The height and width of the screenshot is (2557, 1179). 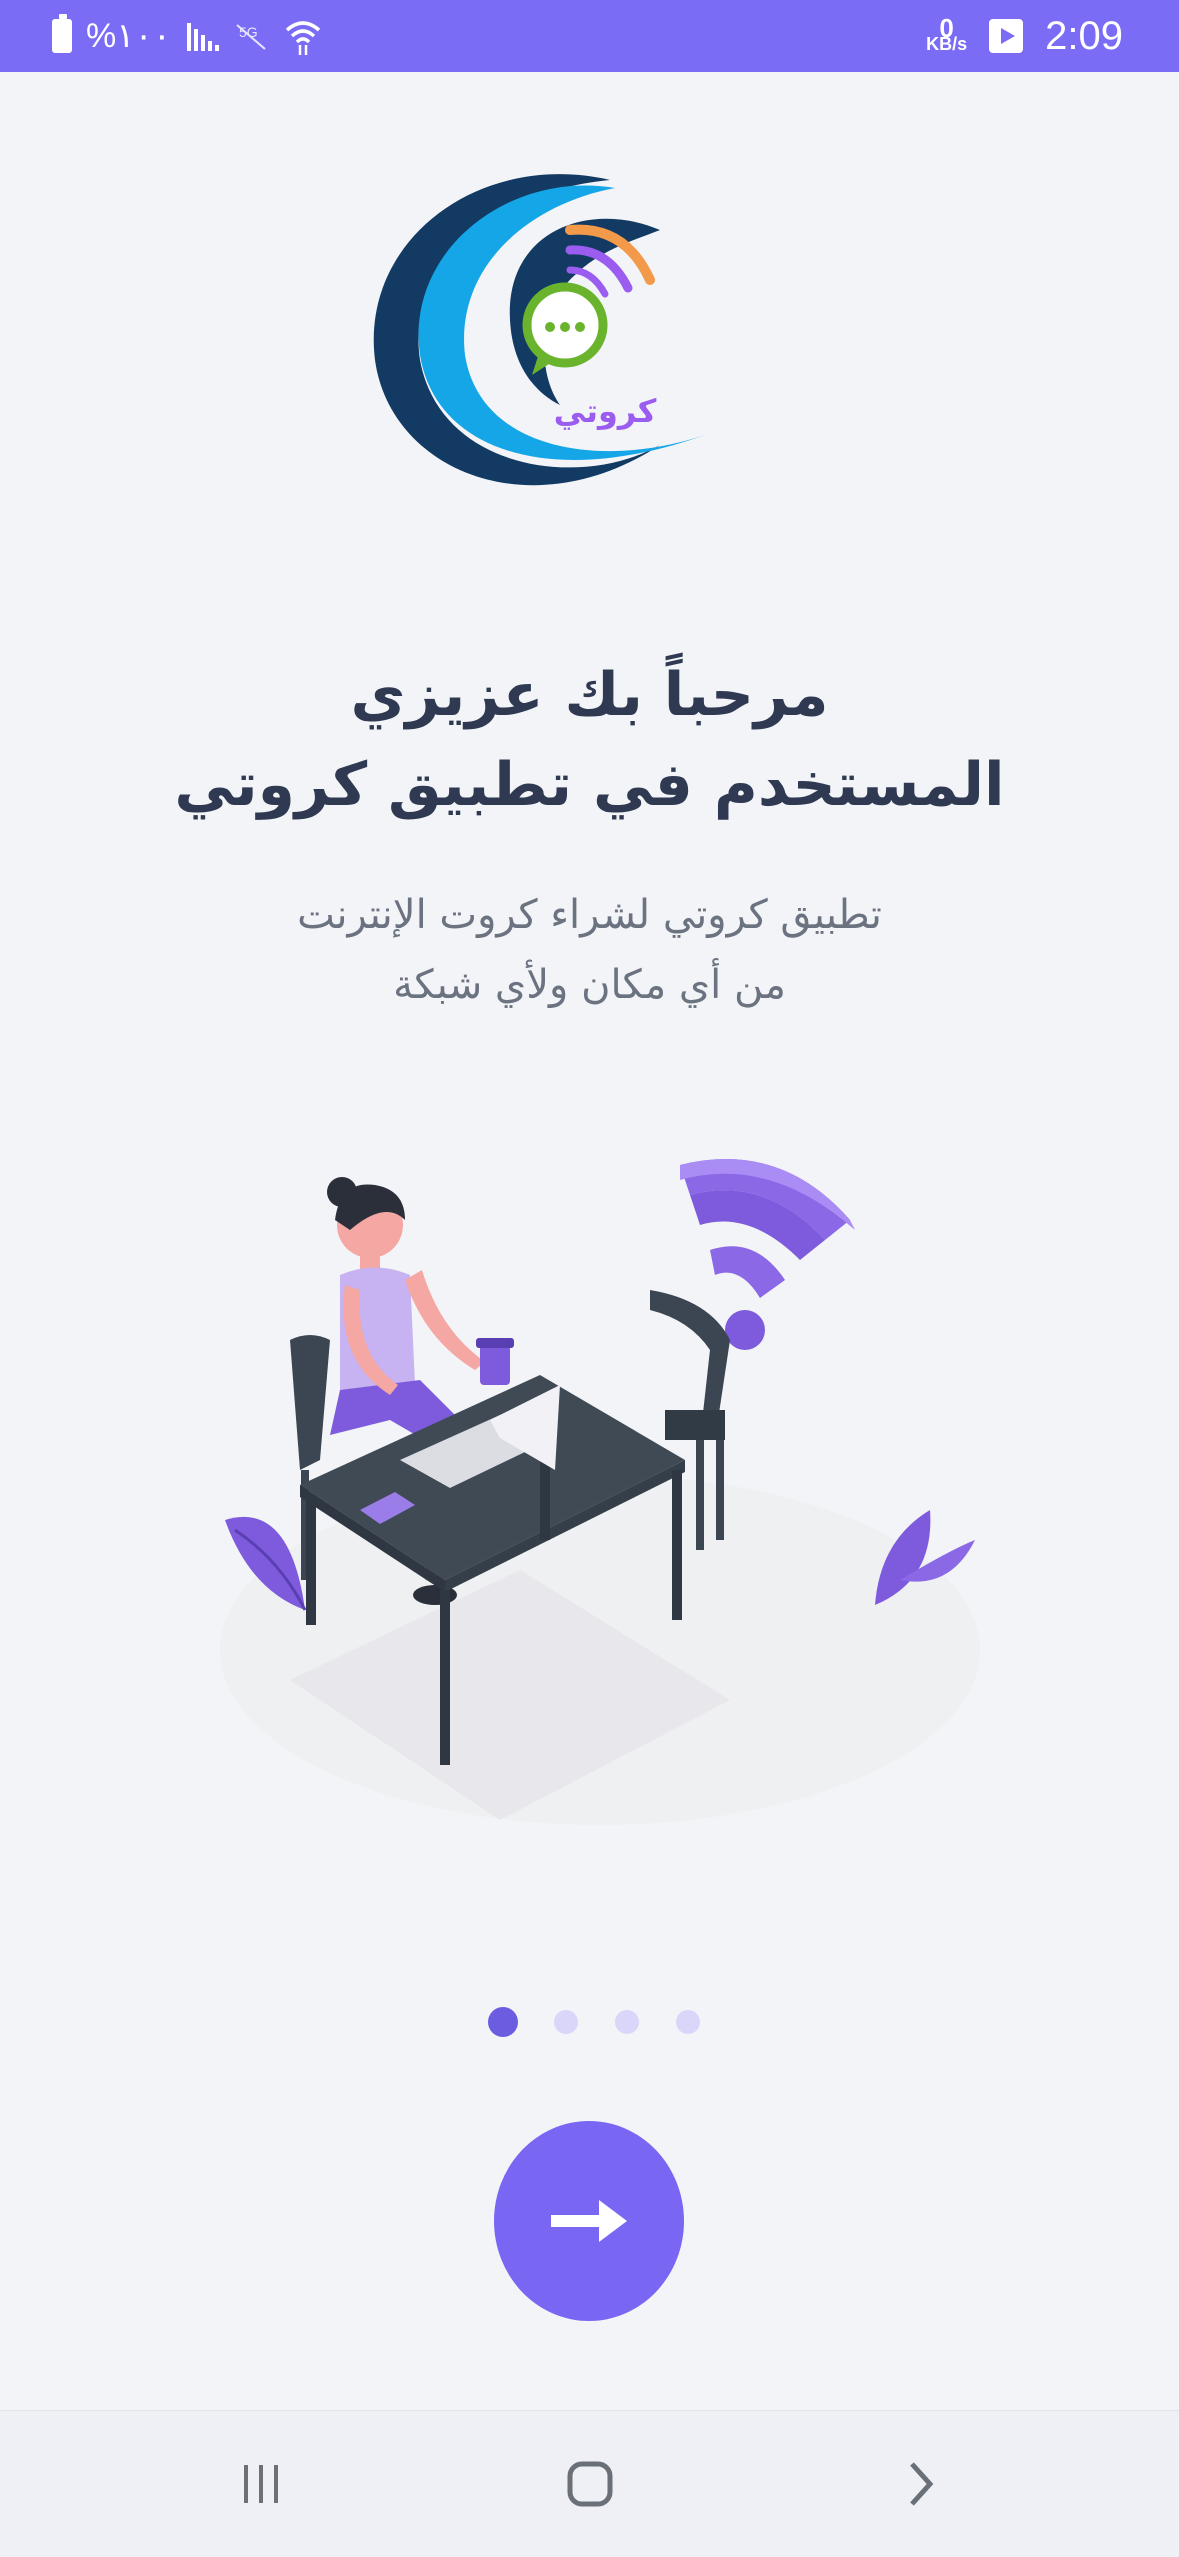 I want to click on recent-apps-button, so click(x=261, y=2484).